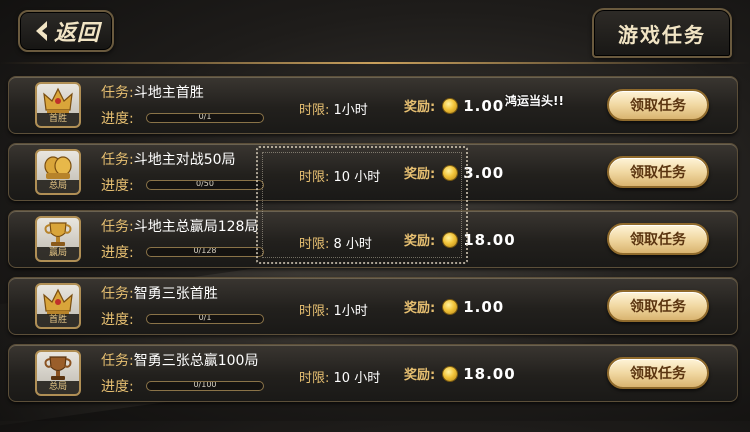 Image resolution: width=750 pixels, height=432 pixels. Describe the element at coordinates (184, 160) in the screenshot. I see `task-name: 斗地主对战50局` at that location.